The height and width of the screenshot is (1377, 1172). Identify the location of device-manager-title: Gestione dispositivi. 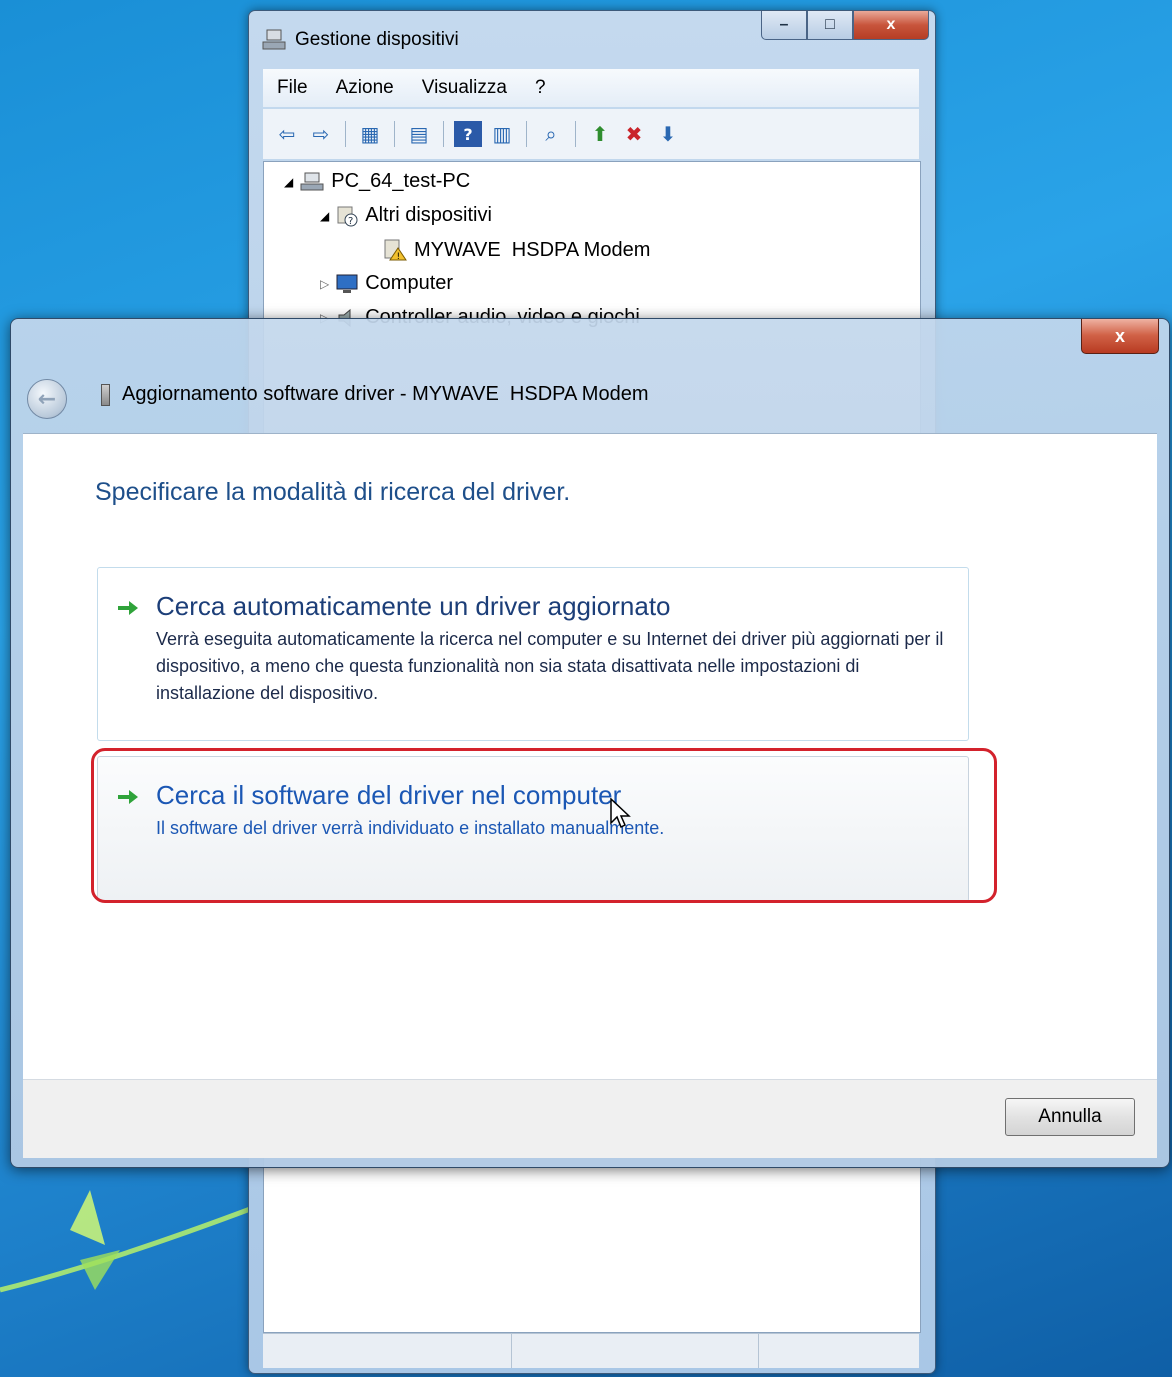
(377, 39).